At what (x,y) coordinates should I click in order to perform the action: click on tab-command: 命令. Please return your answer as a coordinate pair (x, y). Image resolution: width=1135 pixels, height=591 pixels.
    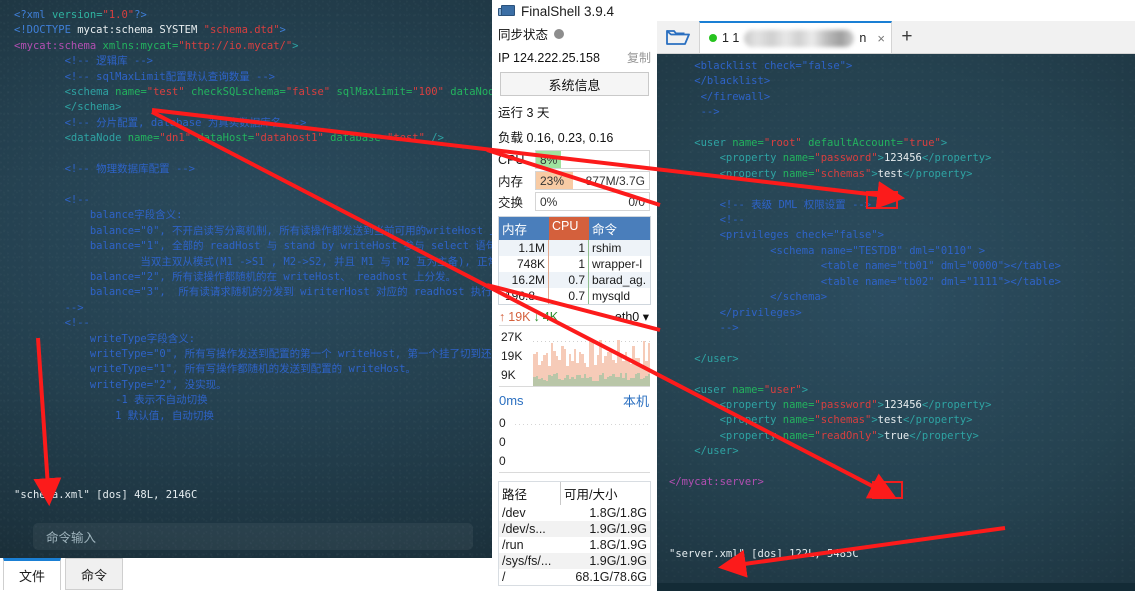
    Looking at the image, I should click on (94, 574).